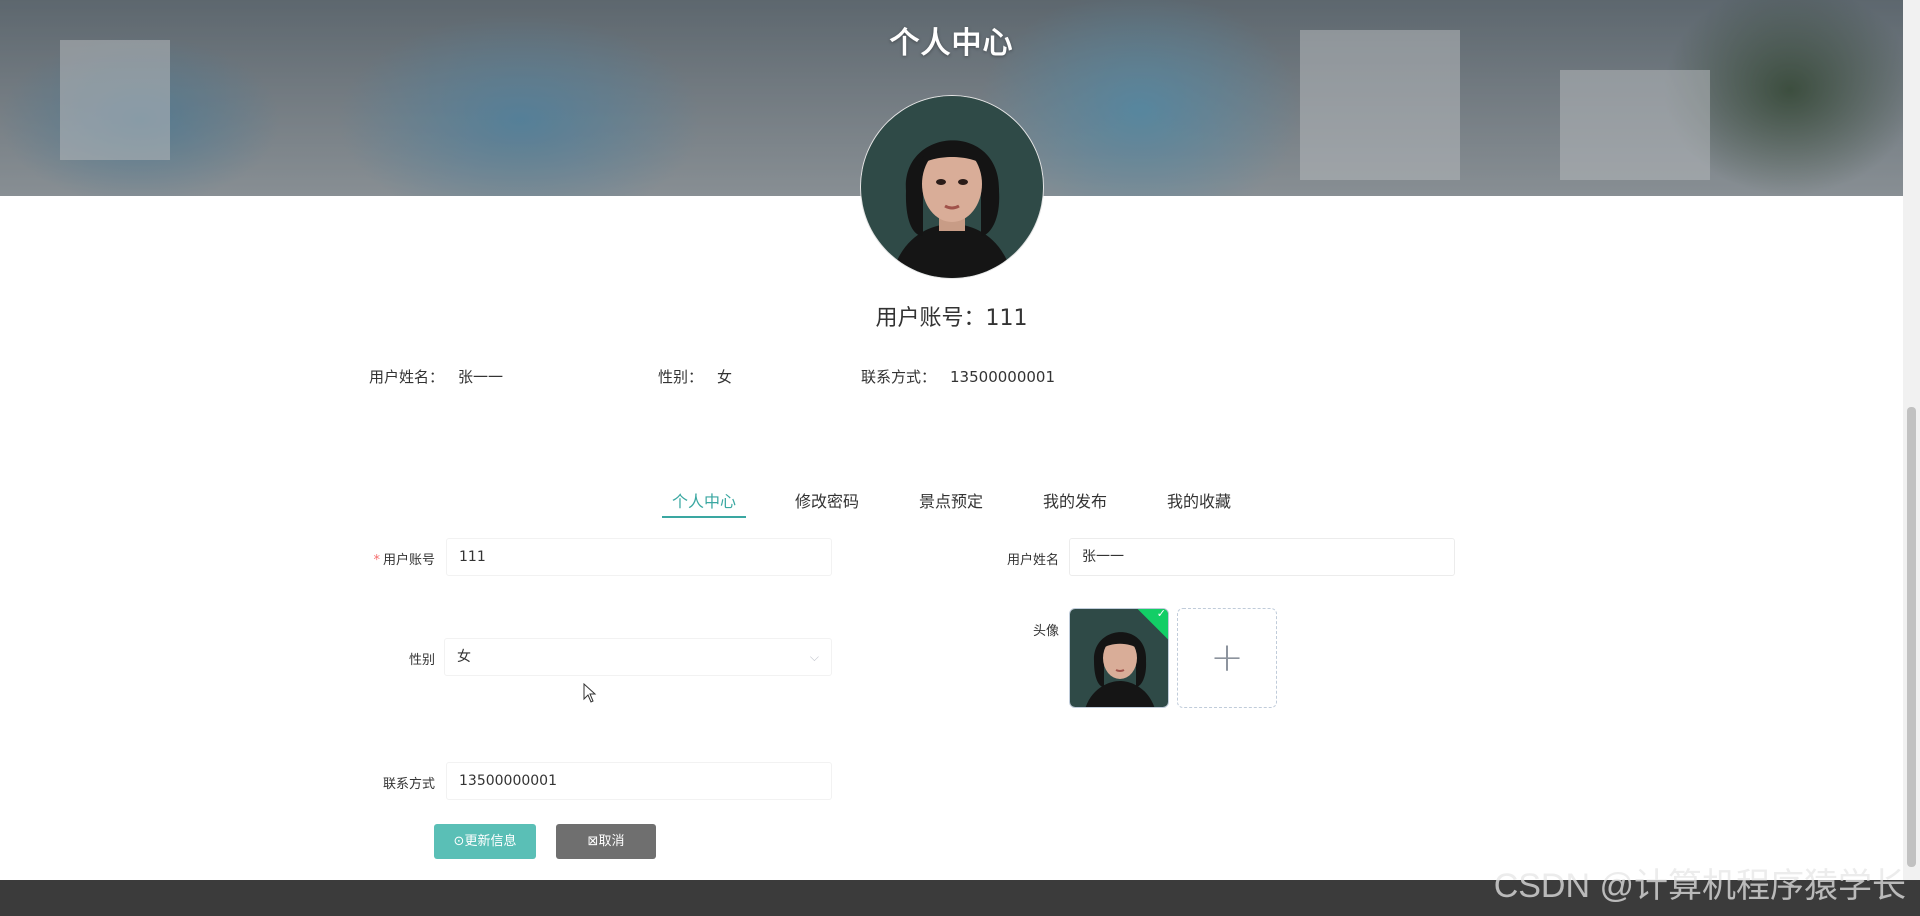 This screenshot has width=1920, height=916. What do you see at coordinates (408, 784) in the screenshot?
I see `phone-field-label: 联系方式` at bounding box center [408, 784].